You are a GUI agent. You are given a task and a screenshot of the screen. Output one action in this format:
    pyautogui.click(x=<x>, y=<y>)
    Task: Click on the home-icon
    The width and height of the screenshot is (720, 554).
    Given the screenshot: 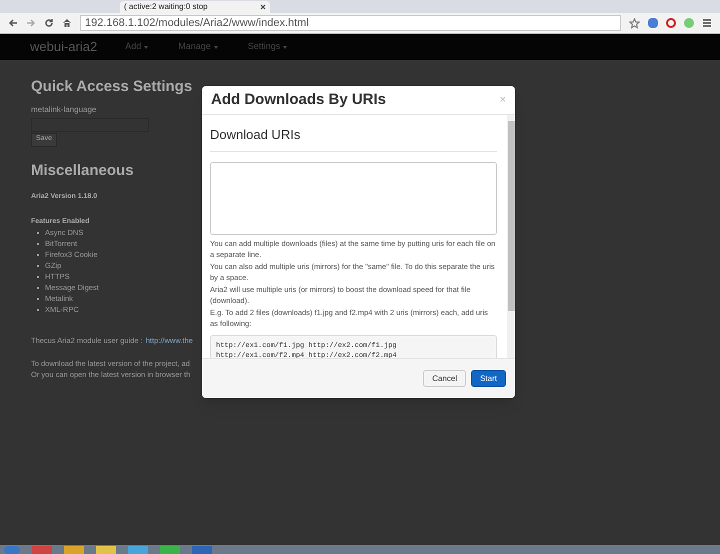 What is the action you would take?
    pyautogui.click(x=67, y=23)
    